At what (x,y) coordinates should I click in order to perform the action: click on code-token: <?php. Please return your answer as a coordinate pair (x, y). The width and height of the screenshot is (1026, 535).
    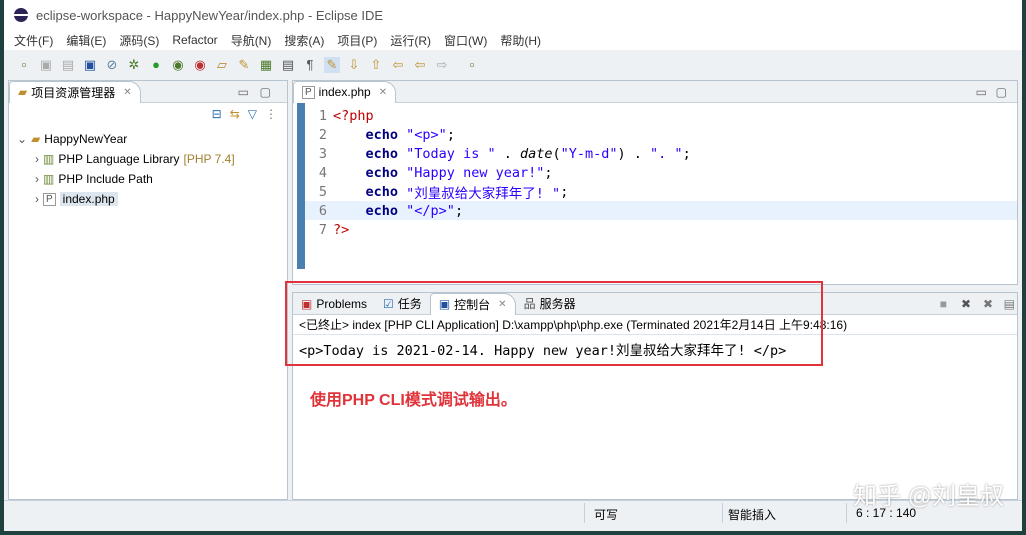
    Looking at the image, I should click on (353, 115).